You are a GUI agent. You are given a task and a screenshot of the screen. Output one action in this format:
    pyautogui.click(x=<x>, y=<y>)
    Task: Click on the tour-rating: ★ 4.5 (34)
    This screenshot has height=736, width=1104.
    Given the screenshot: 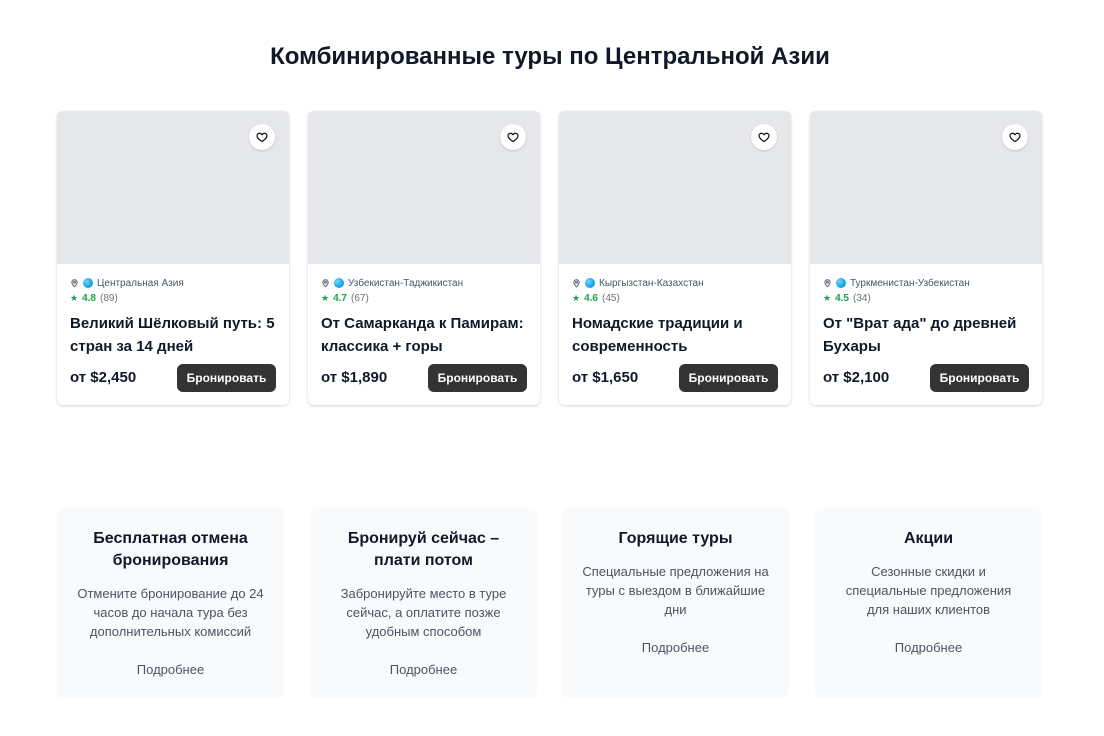 What is the action you would take?
    pyautogui.click(x=847, y=298)
    